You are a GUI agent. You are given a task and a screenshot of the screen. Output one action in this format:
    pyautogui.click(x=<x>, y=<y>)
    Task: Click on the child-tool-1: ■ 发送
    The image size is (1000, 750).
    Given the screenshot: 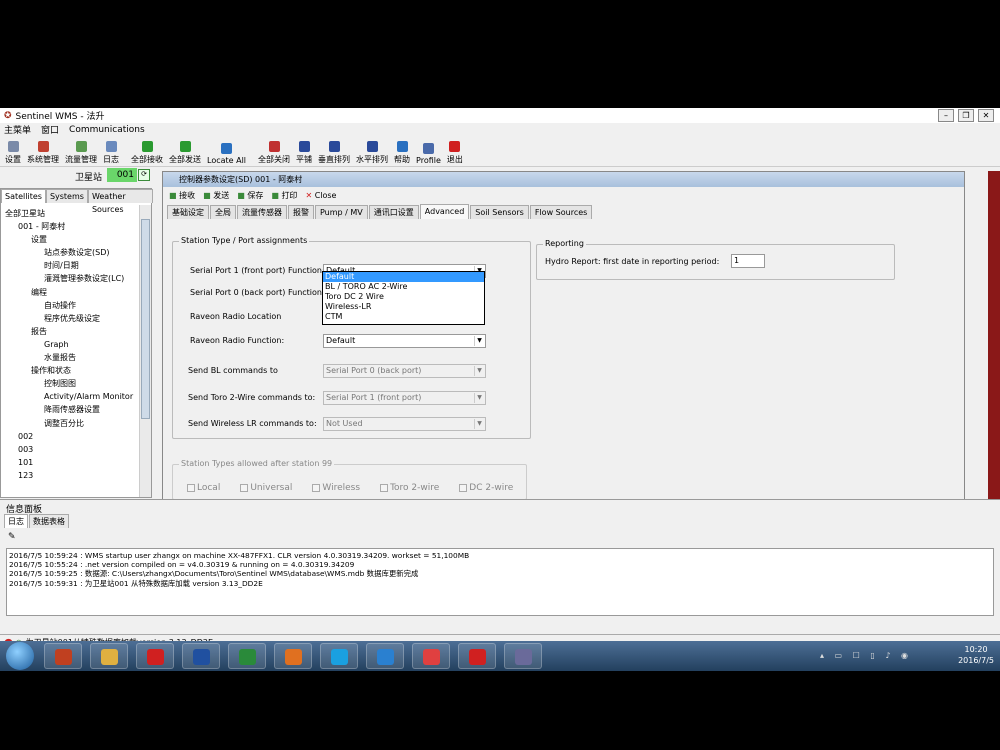 What is the action you would take?
    pyautogui.click(x=216, y=195)
    